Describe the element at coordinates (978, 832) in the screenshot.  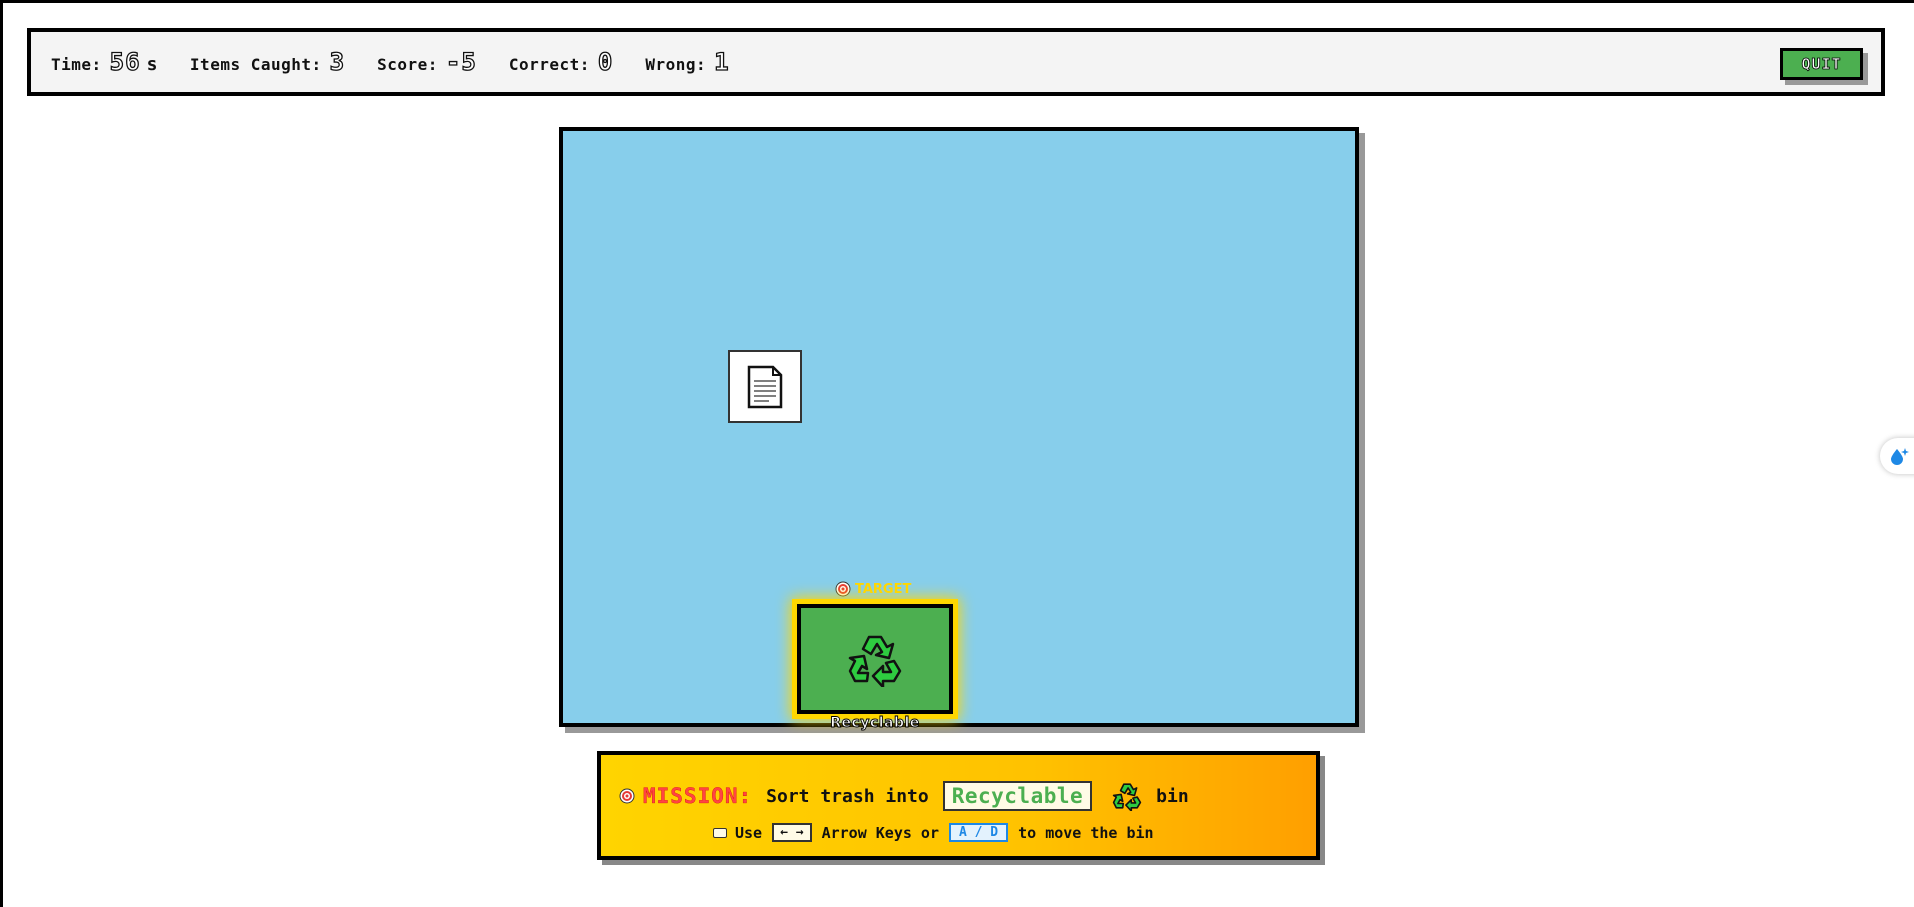
I see `ad-keys-box: A / D` at that location.